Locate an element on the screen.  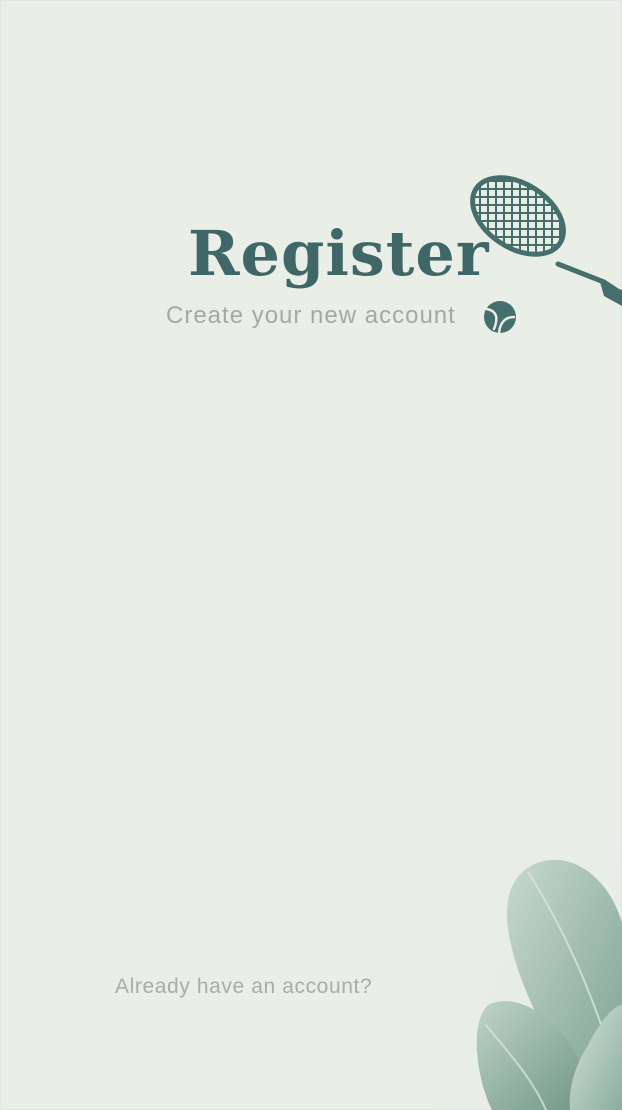
tennis-ball-icon is located at coordinates (500, 318).